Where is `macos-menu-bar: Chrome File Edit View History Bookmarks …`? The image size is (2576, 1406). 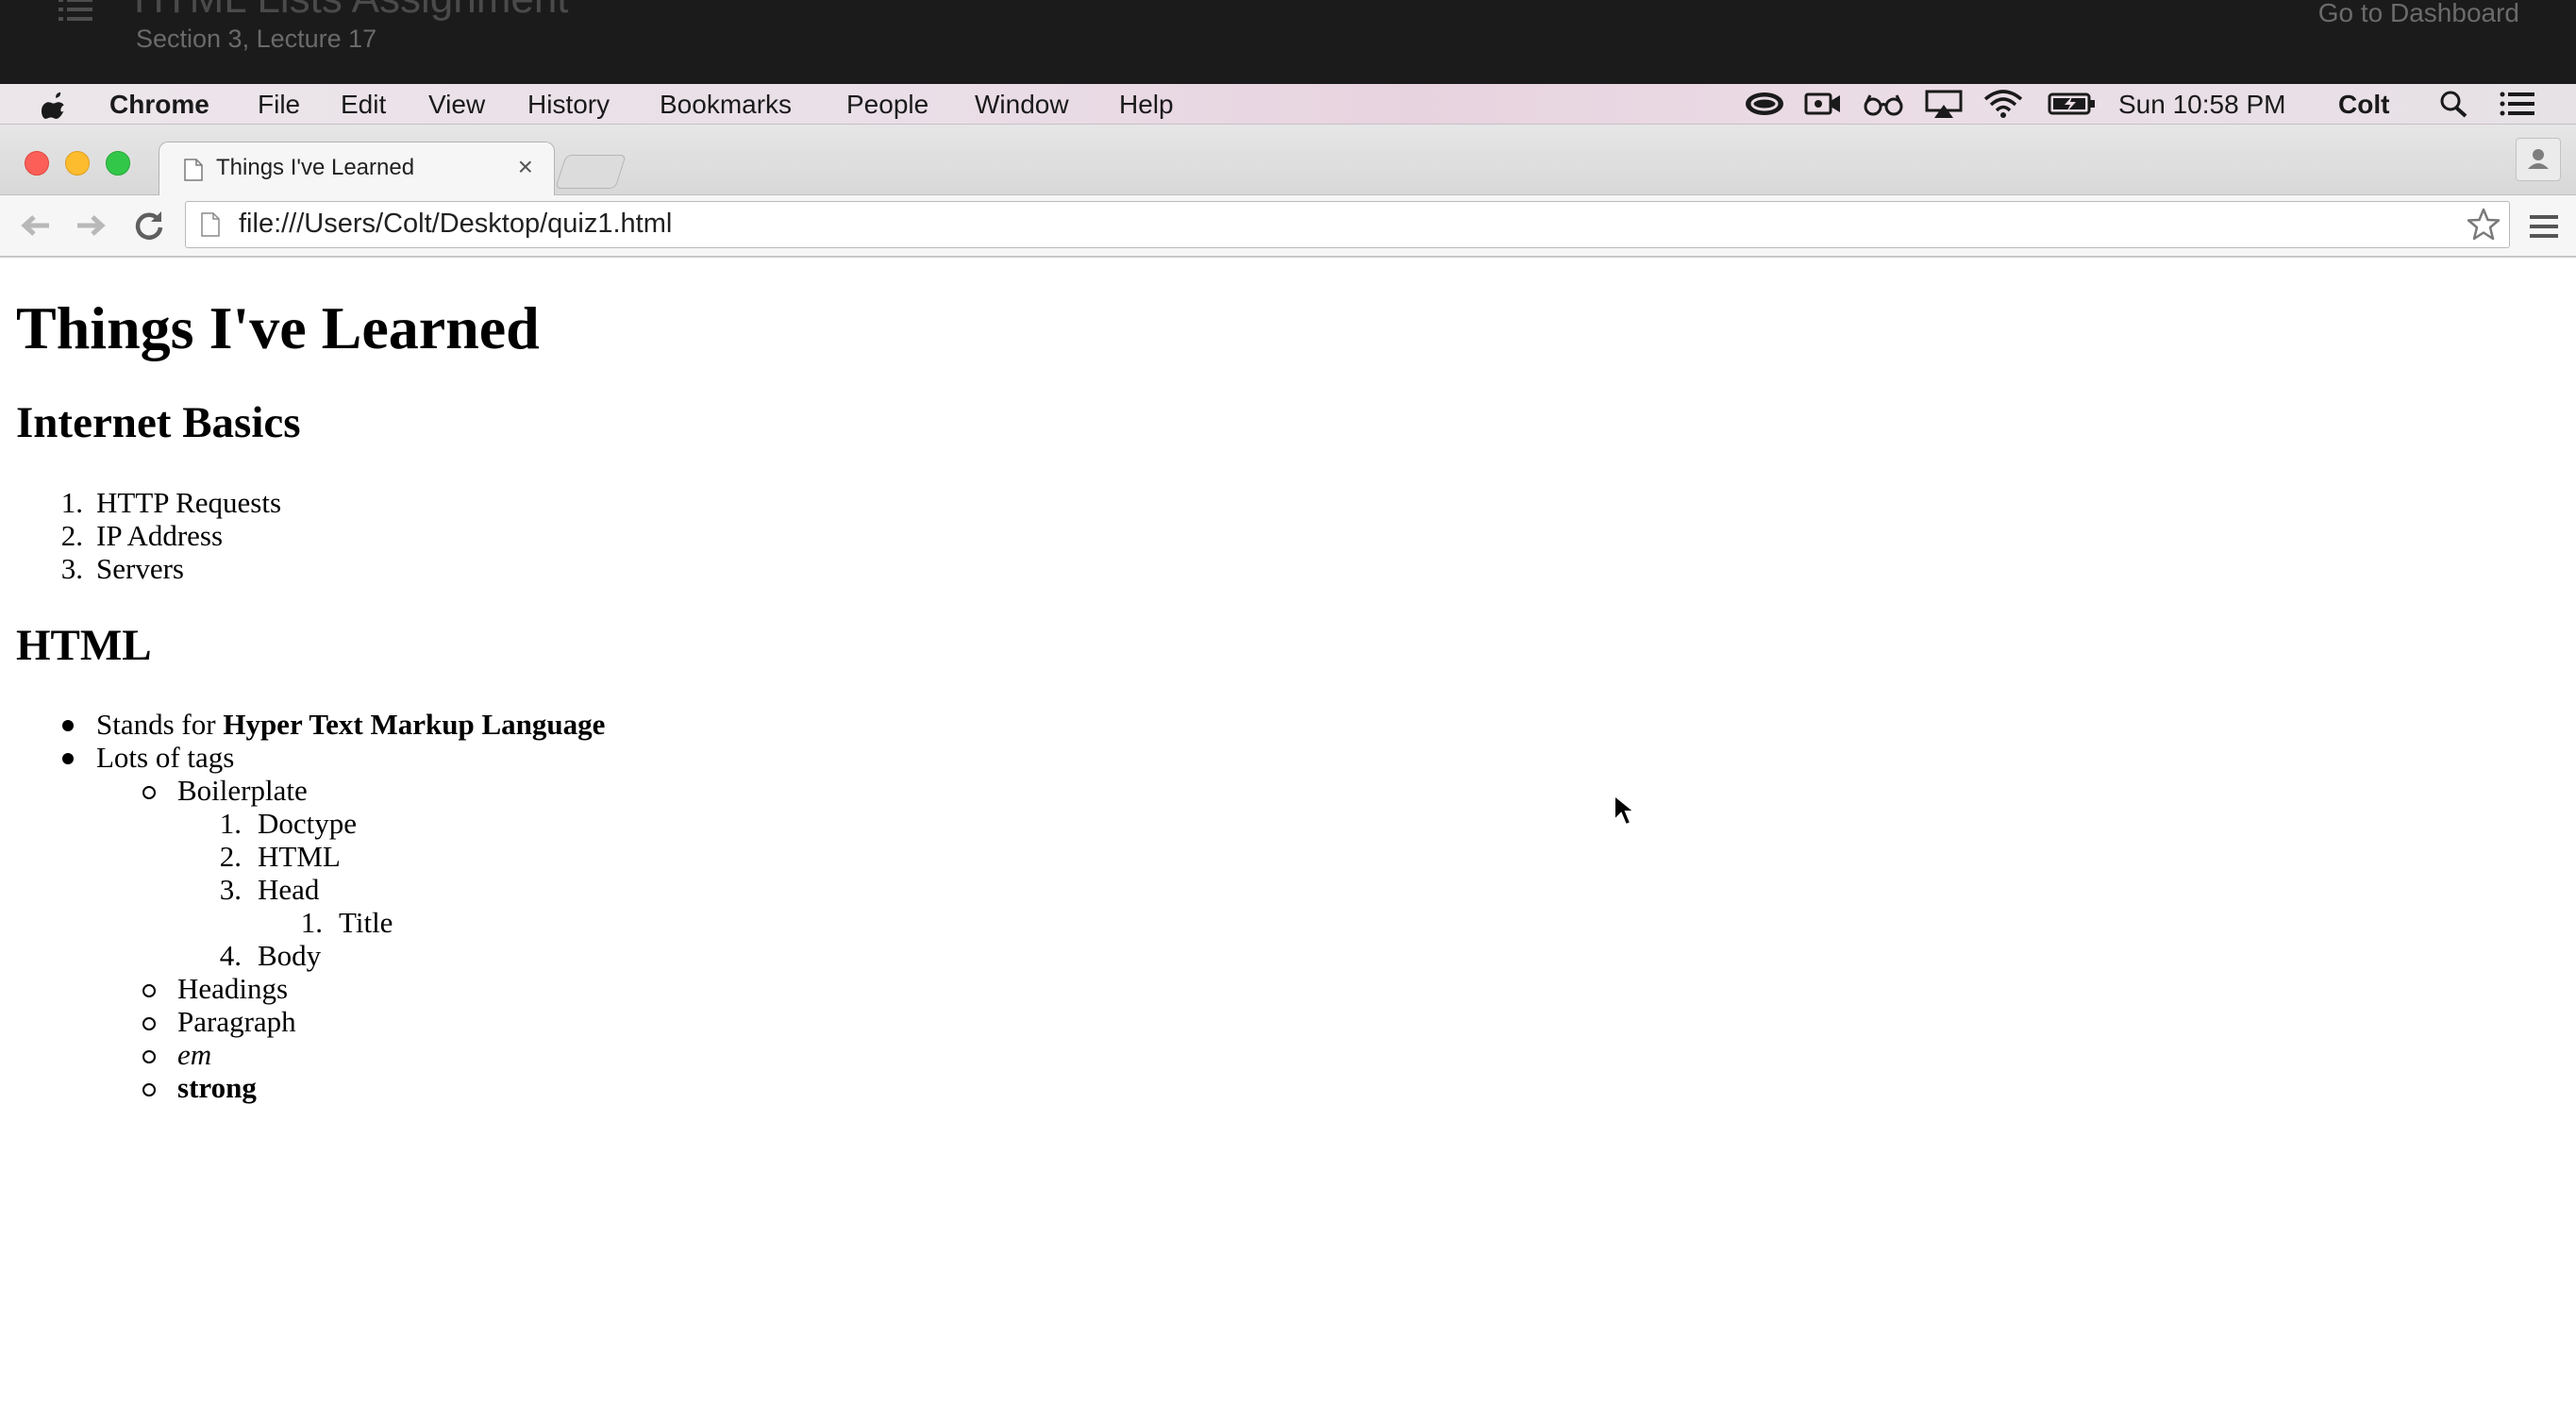
macos-menu-bar: Chrome File Edit View History Bookmarks … is located at coordinates (1288, 104).